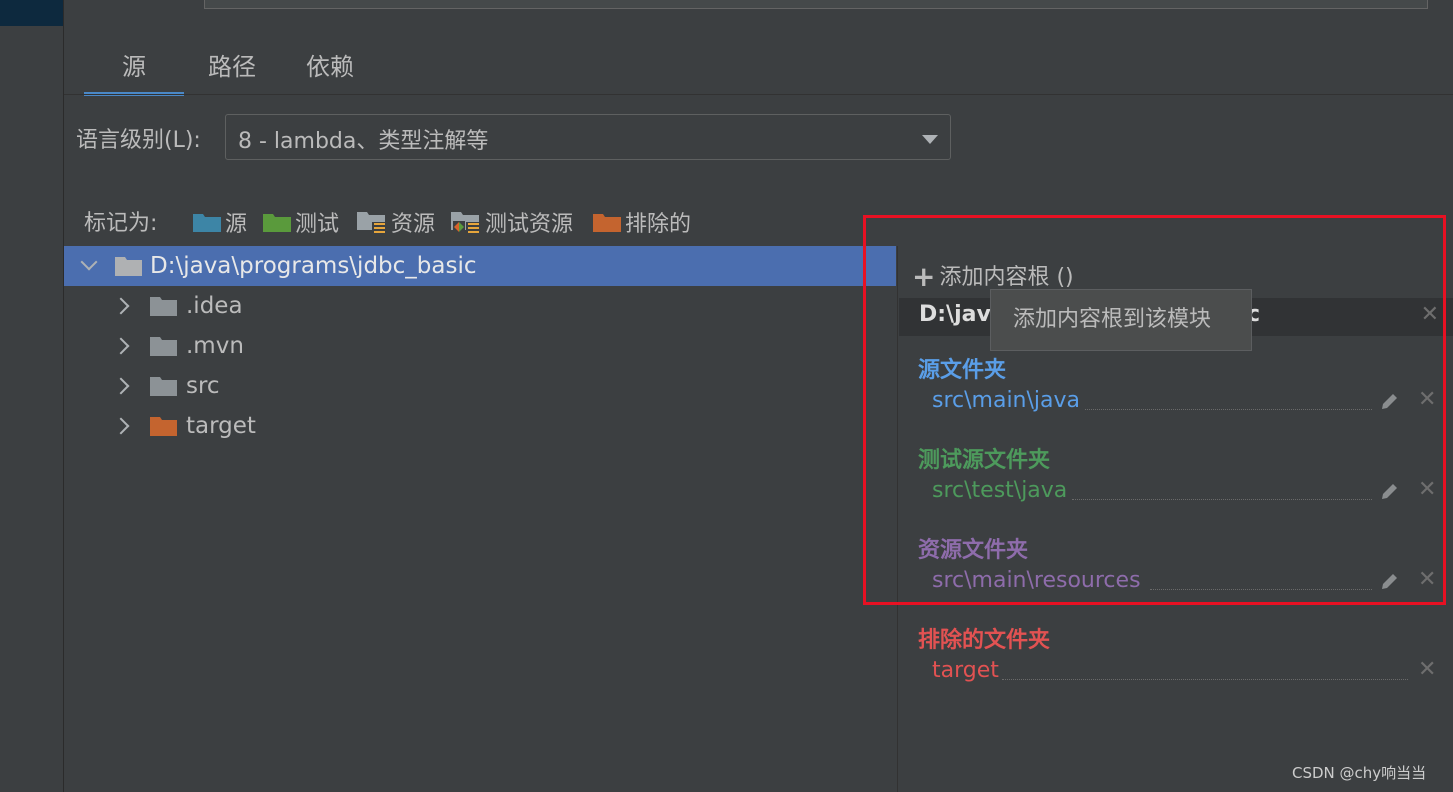 The height and width of the screenshot is (792, 1453). I want to click on tree-item-label: src, so click(203, 386).